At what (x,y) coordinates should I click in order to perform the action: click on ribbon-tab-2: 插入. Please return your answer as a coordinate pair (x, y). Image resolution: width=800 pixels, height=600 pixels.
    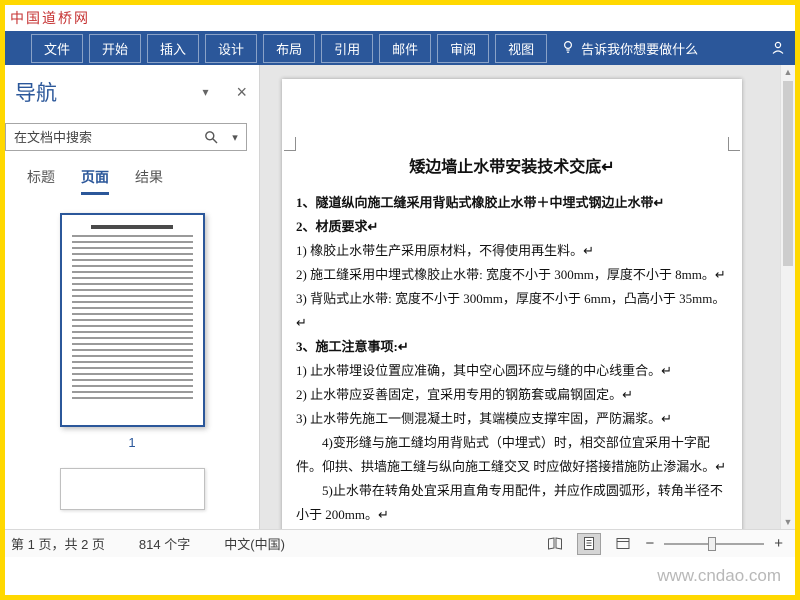
    Looking at the image, I should click on (173, 48).